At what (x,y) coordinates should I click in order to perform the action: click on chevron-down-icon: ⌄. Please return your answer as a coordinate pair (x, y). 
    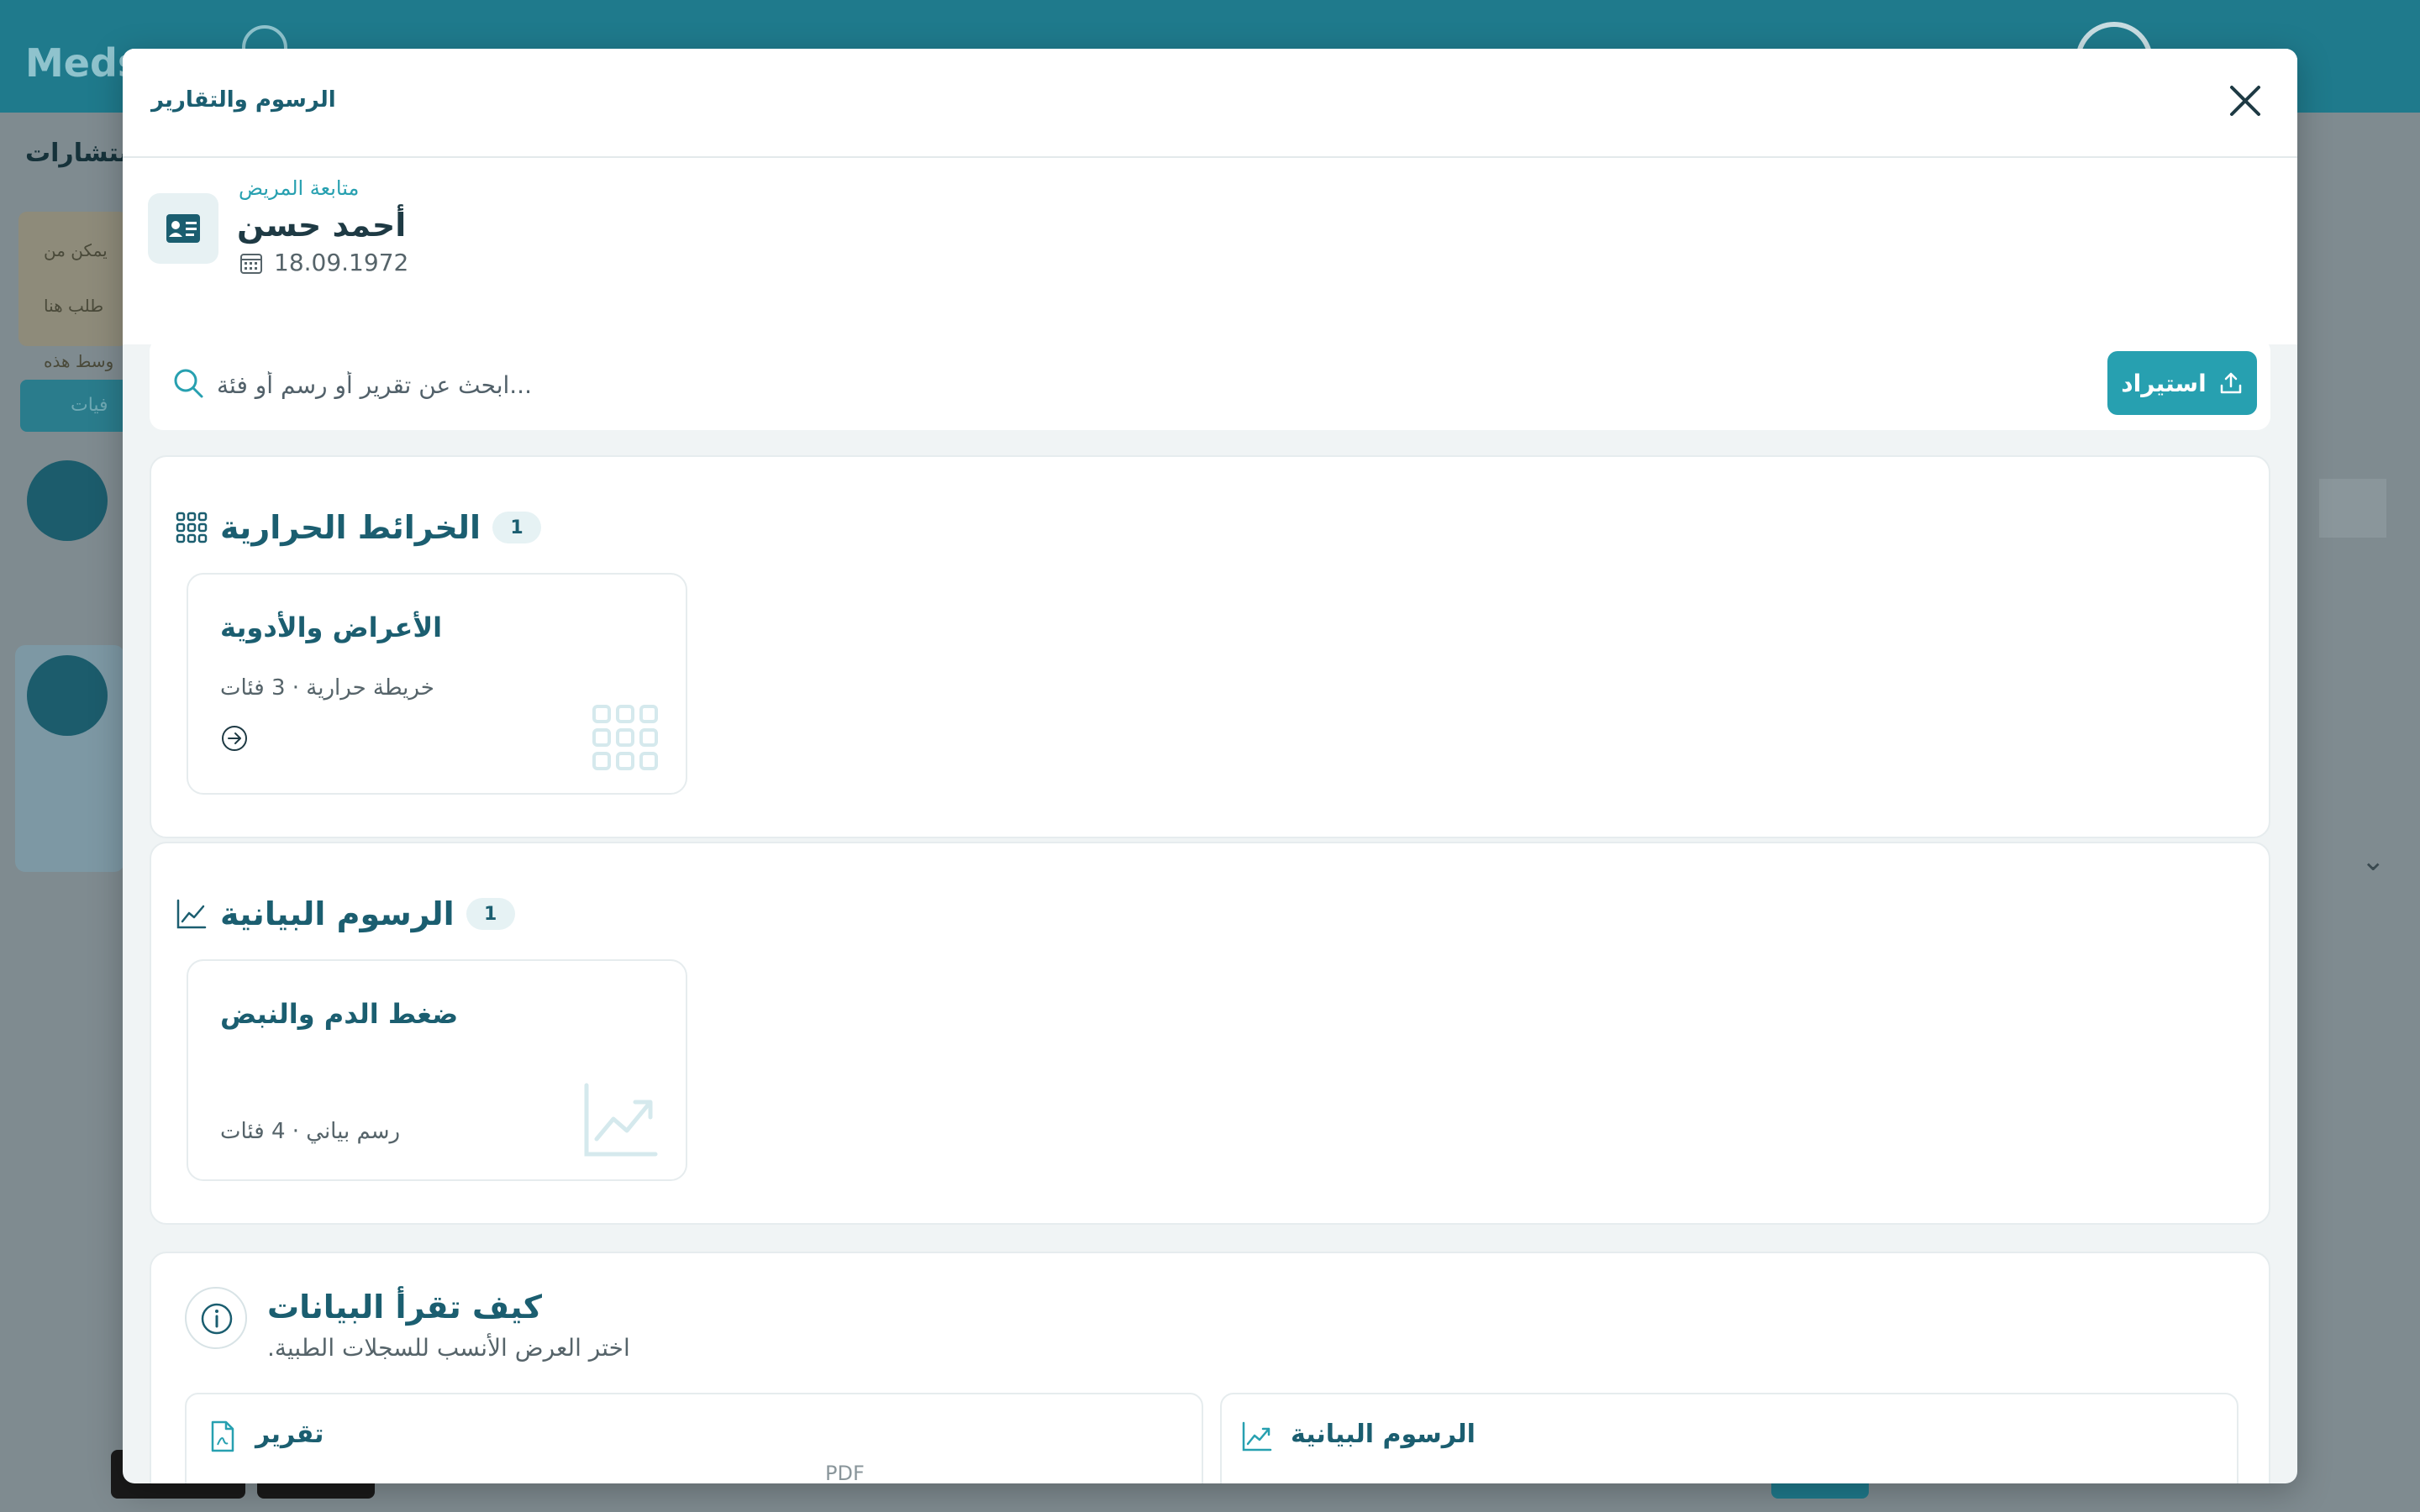
    Looking at the image, I should click on (2373, 861).